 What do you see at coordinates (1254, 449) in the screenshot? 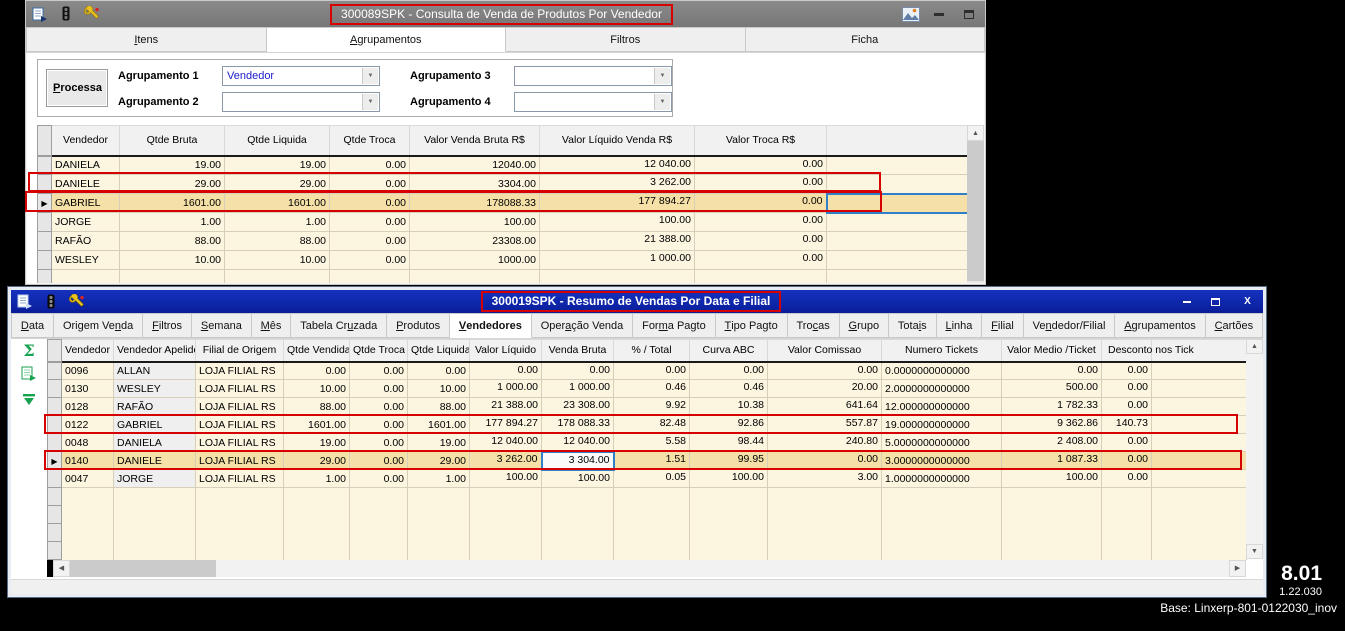
I see `bottom-grid-vscrollbar: ▲ ▼` at bounding box center [1254, 449].